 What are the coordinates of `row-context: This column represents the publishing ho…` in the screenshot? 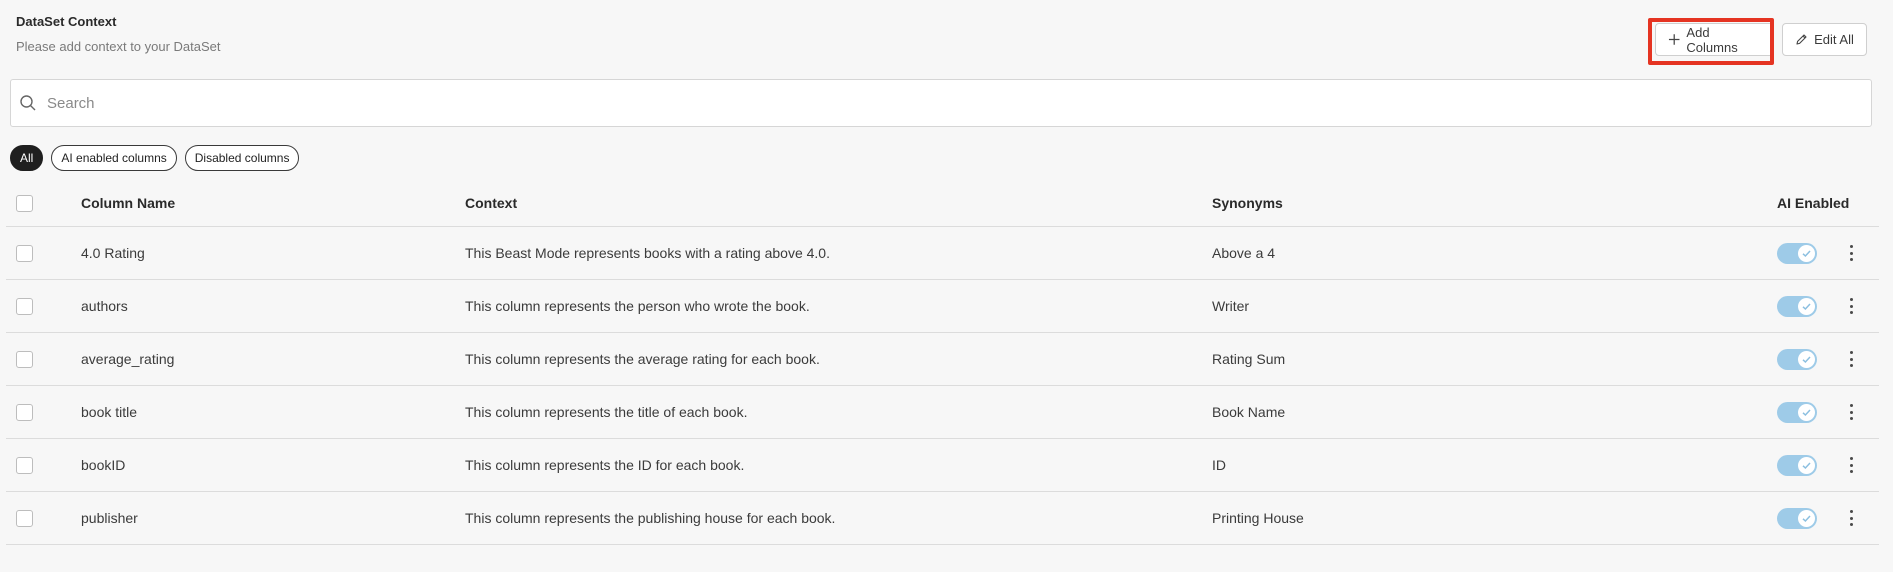 It's located at (650, 518).